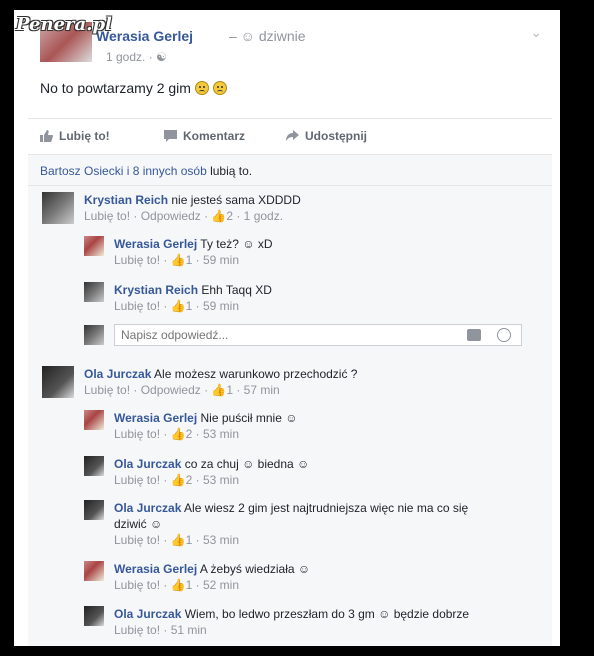  I want to click on post-timestamp: 1 godz. · ☯, so click(136, 57).